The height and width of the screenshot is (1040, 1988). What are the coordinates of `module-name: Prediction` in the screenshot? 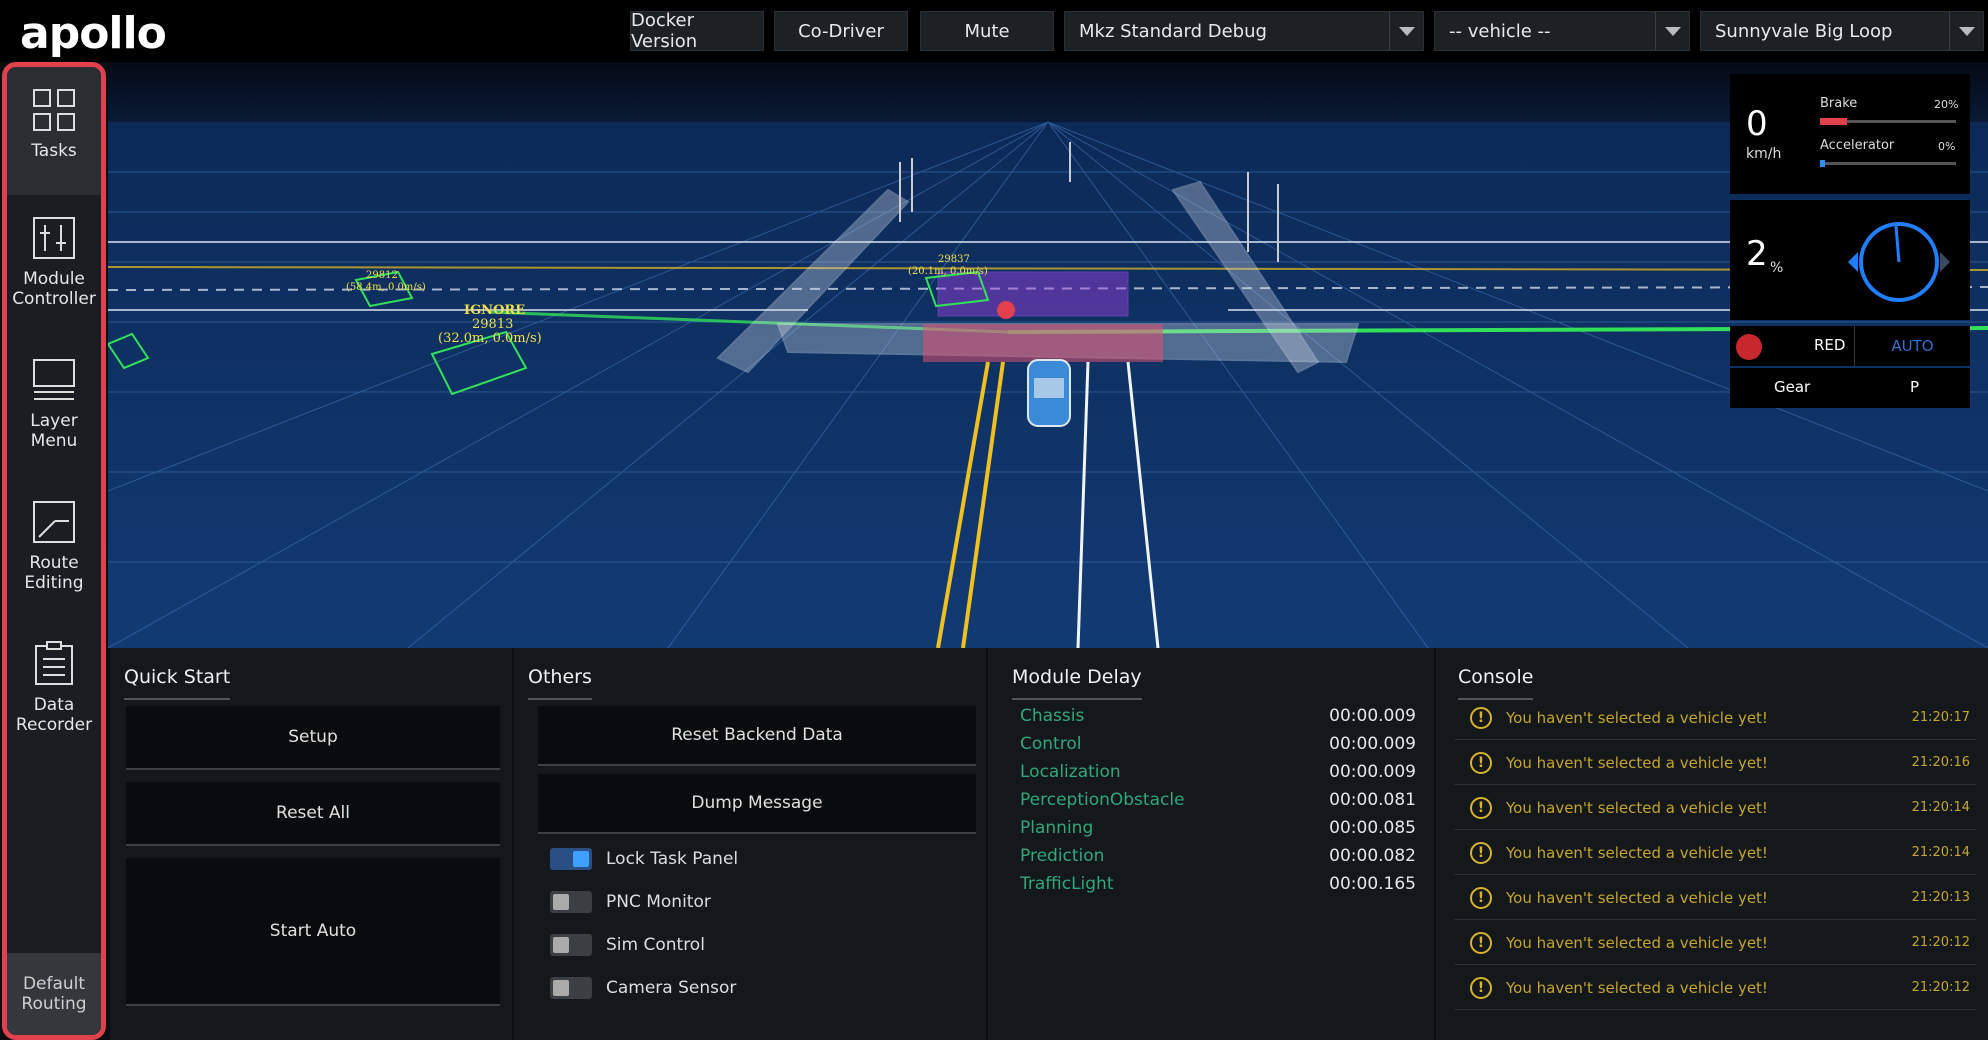 It's located at (1062, 856).